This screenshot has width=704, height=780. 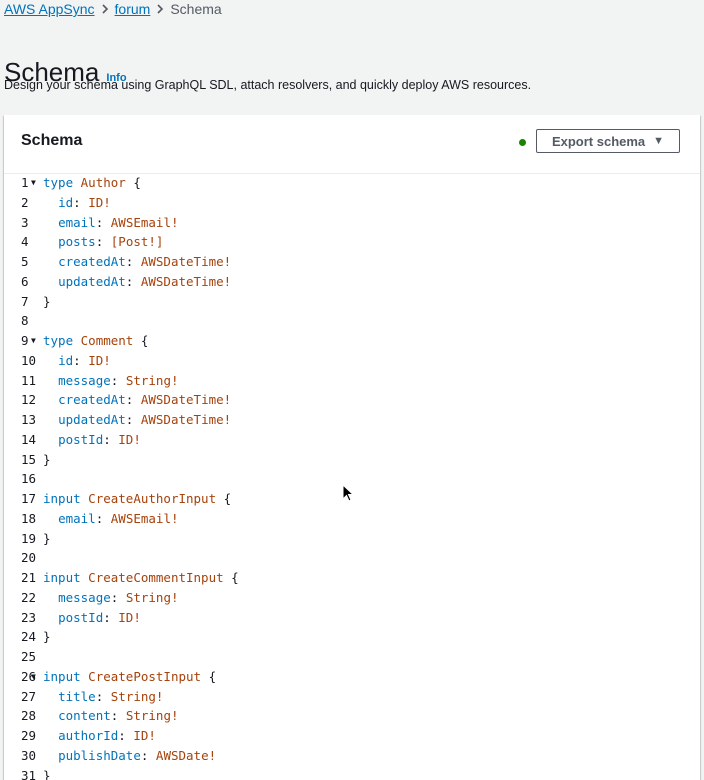 I want to click on line-number: 31, so click(x=29, y=773).